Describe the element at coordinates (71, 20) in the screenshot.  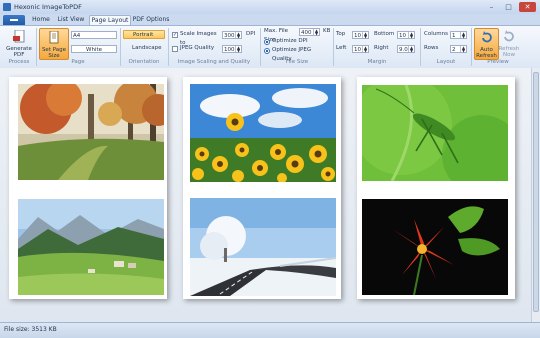
I see `tab-list-view: List View` at that location.